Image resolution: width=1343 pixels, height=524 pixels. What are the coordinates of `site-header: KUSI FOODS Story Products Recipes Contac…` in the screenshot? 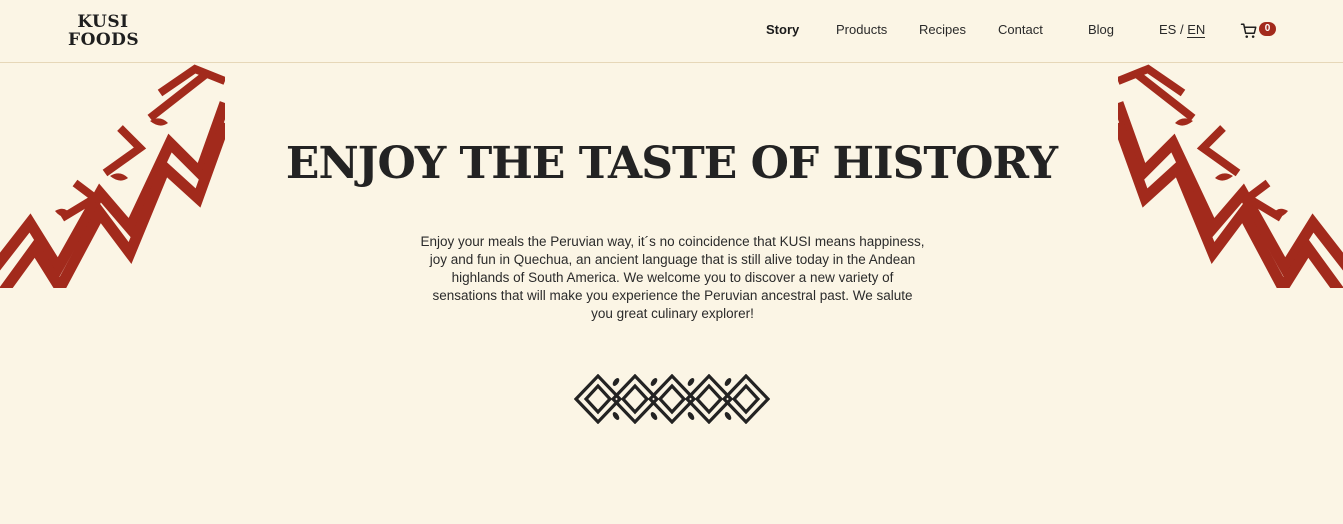 It's located at (671, 31).